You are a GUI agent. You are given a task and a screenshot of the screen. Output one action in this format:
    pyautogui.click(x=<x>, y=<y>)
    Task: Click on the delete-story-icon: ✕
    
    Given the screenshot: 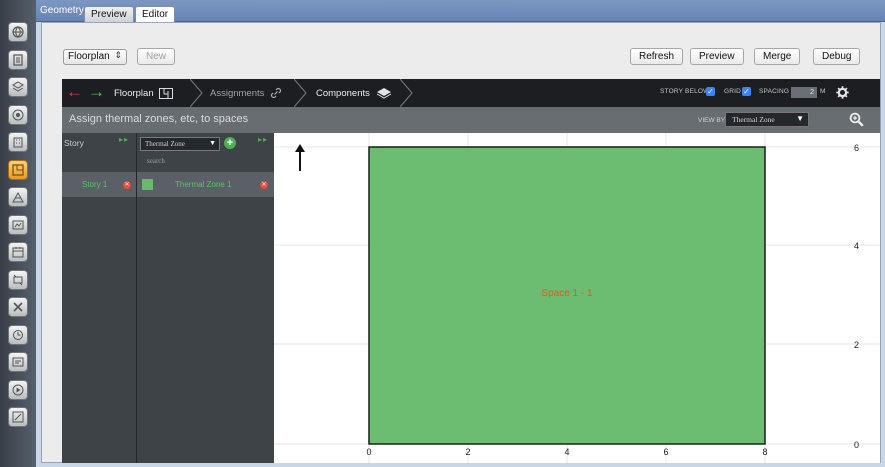 What is the action you would take?
    pyautogui.click(x=127, y=185)
    